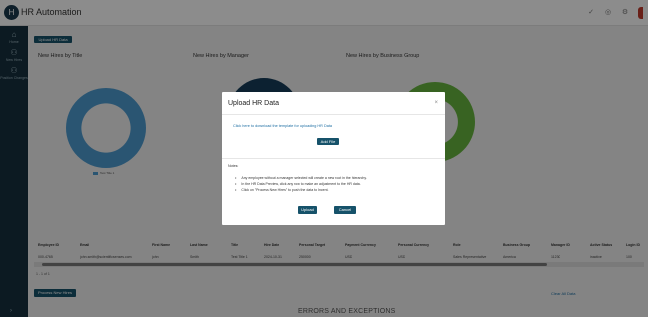 This screenshot has height=317, width=648. I want to click on dialog-title: Upload HR Data, so click(253, 103).